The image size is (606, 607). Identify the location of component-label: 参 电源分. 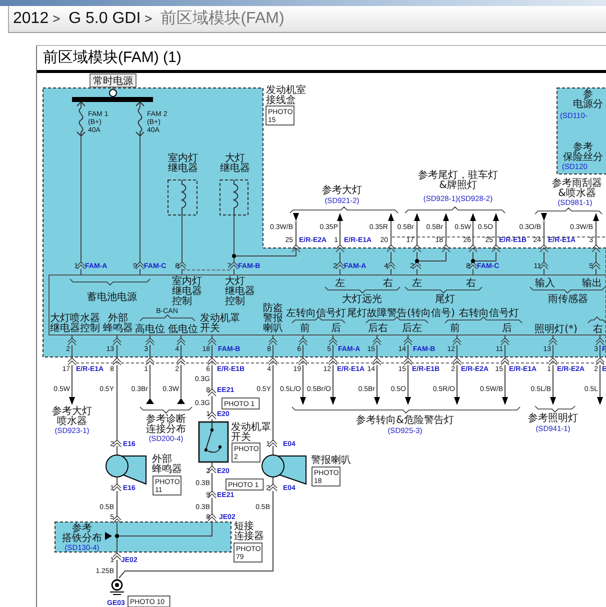
(588, 99).